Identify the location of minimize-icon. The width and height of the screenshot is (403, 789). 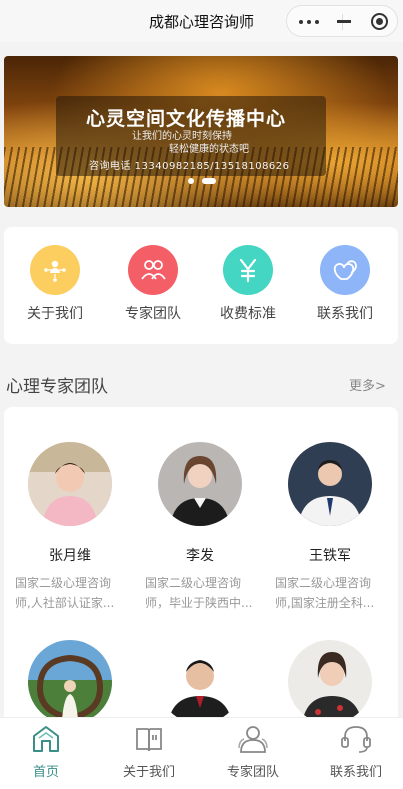
(344, 21).